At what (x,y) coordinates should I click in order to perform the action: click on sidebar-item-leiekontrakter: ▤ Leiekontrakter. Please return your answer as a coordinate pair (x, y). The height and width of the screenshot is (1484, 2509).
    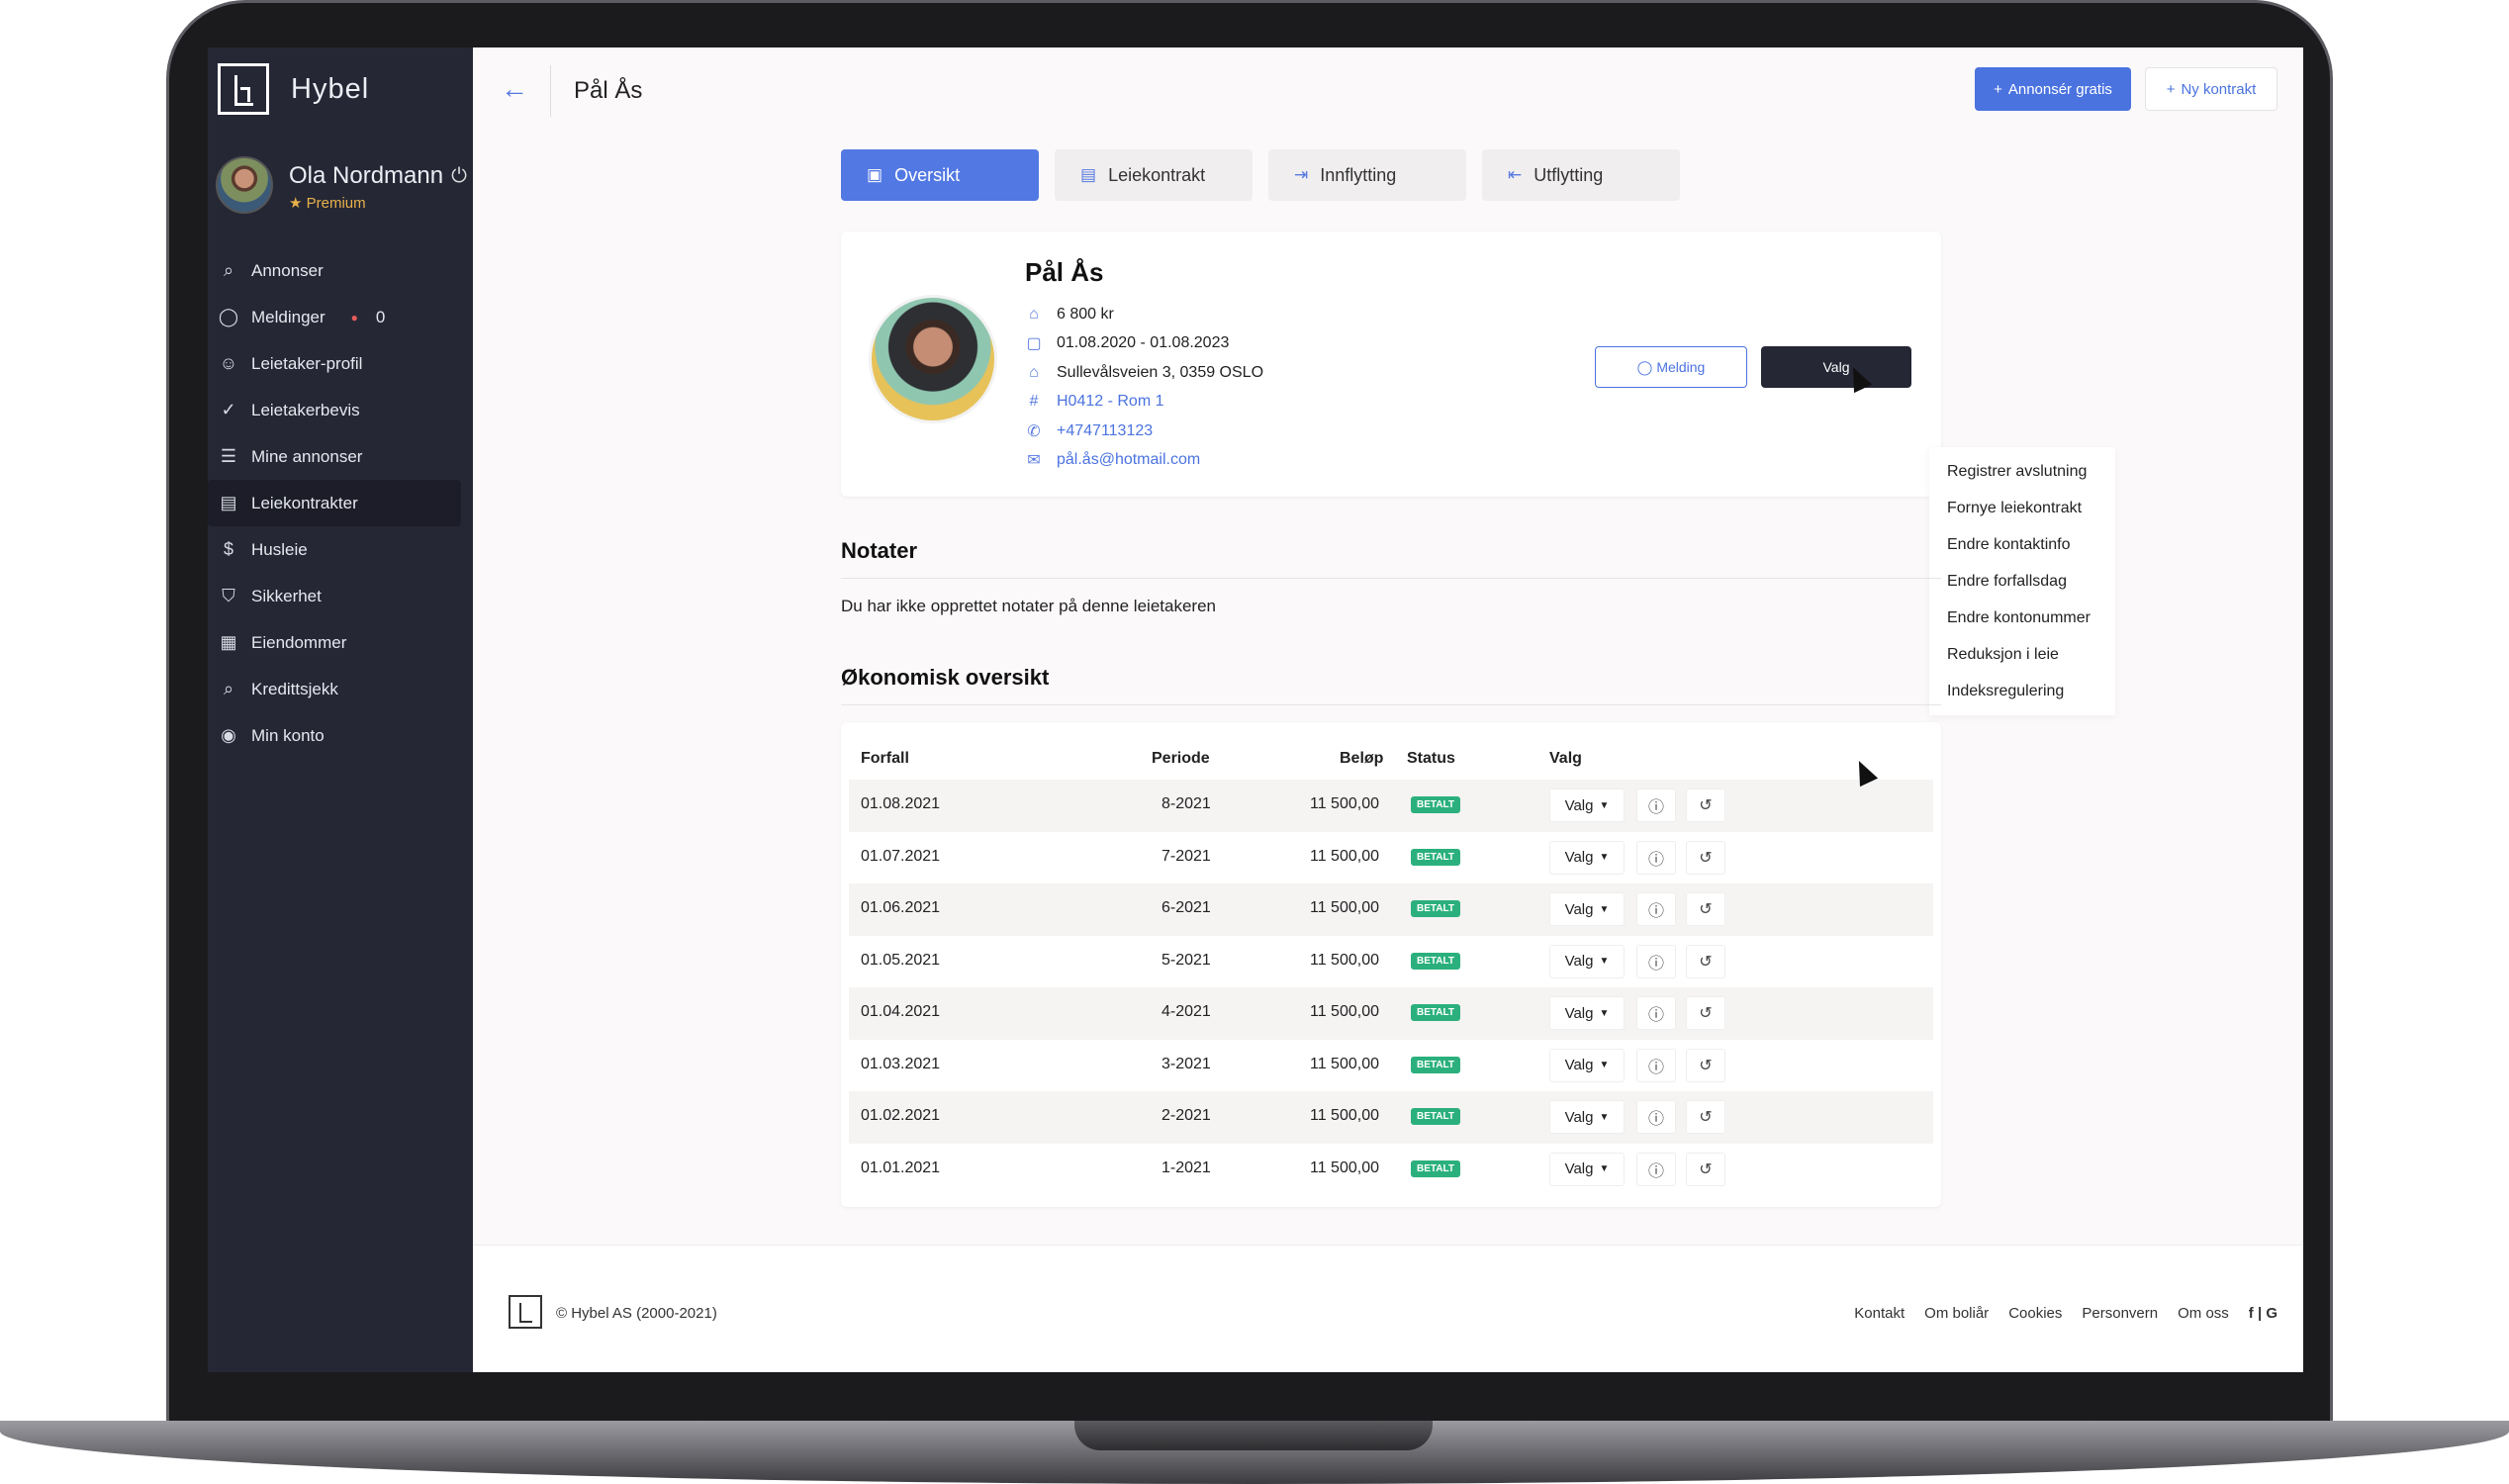
    Looking at the image, I should click on (335, 503).